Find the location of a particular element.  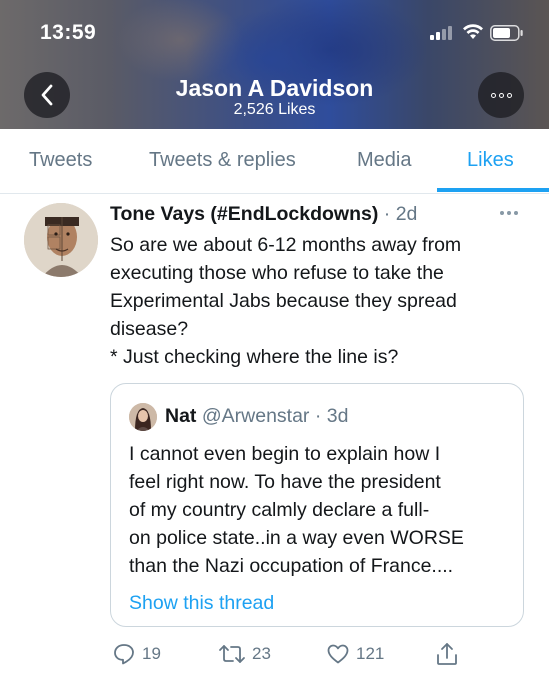

tweet-time: 2d is located at coordinates (407, 214).